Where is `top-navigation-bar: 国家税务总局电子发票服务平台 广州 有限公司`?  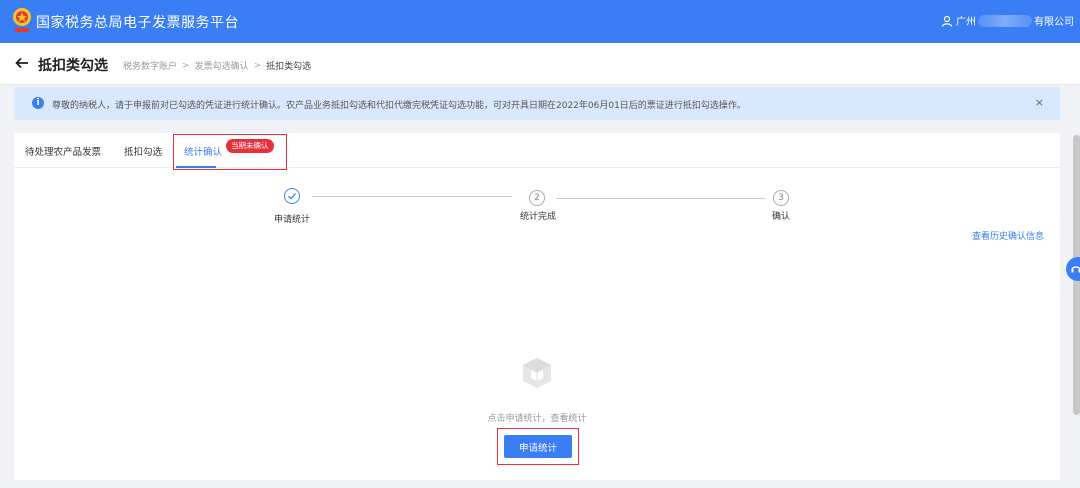 top-navigation-bar: 国家税务总局电子发票服务平台 广州 有限公司 is located at coordinates (540, 21).